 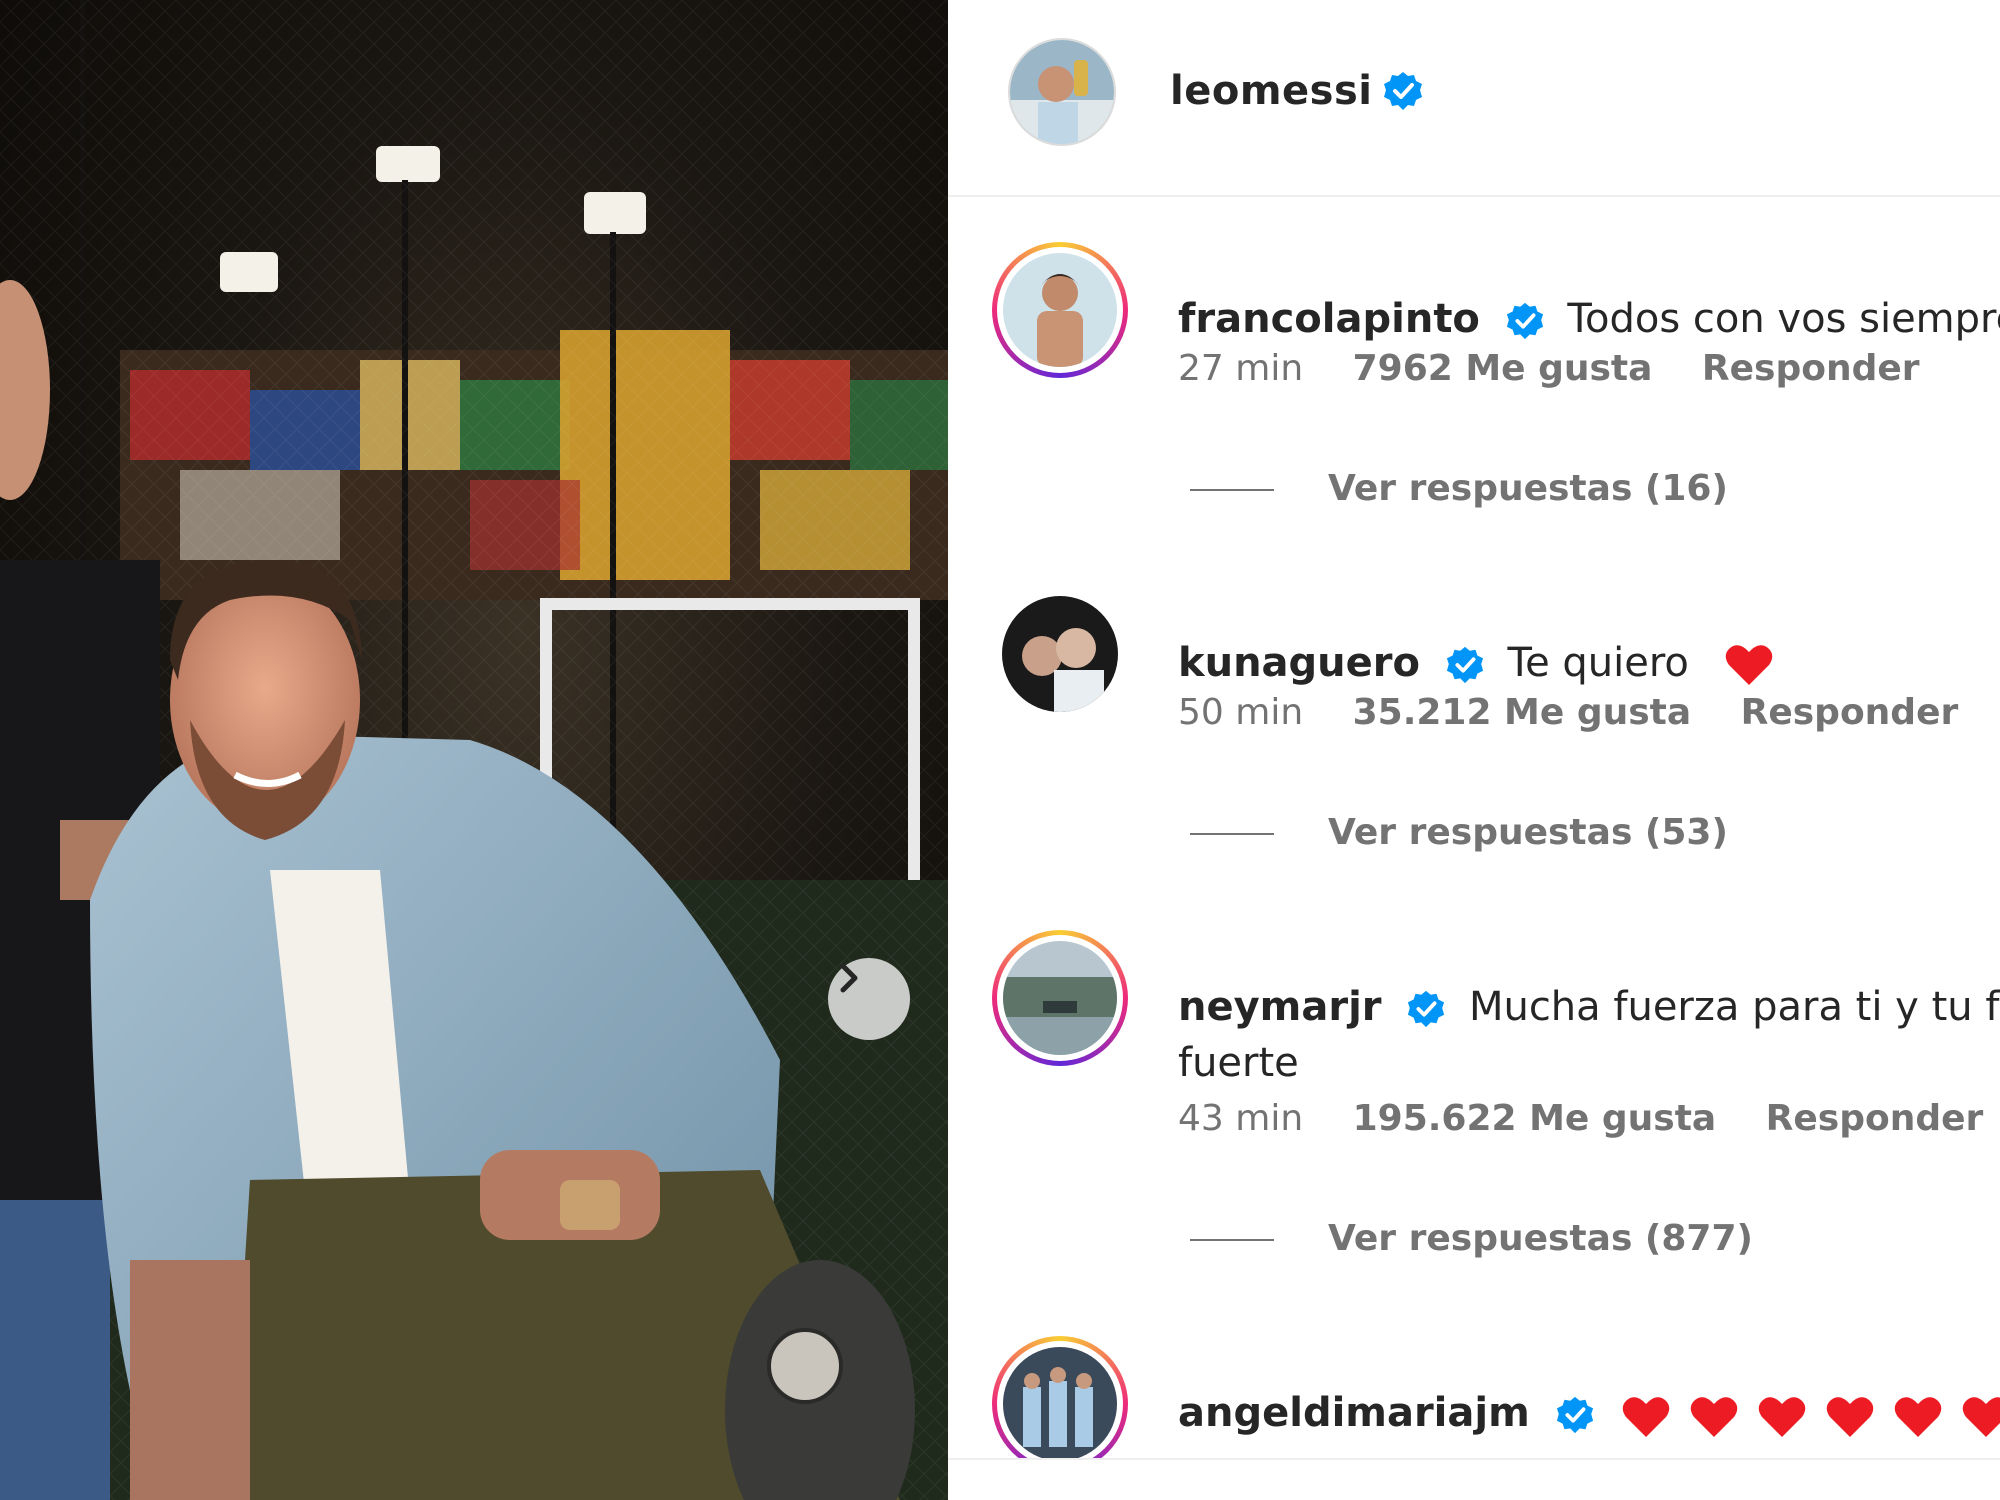 I want to click on comment-line: angeldimariajm, so click(x=1589, y=1414).